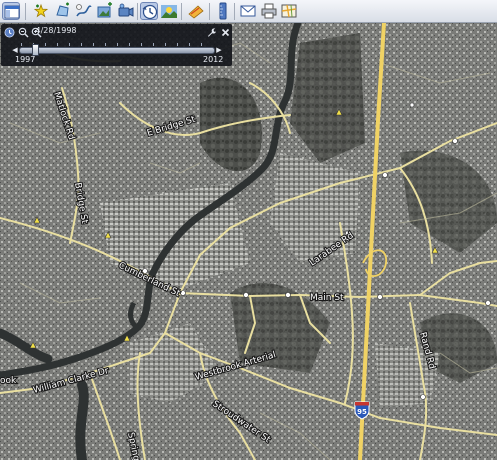 The height and width of the screenshot is (460, 497). I want to click on historical-imagery-icon, so click(150, 12).